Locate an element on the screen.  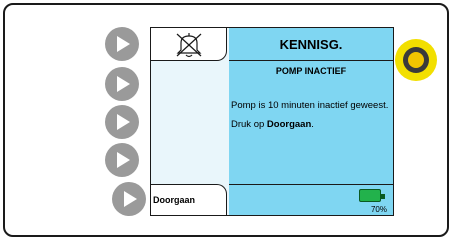
battery-icon is located at coordinates (370, 195).